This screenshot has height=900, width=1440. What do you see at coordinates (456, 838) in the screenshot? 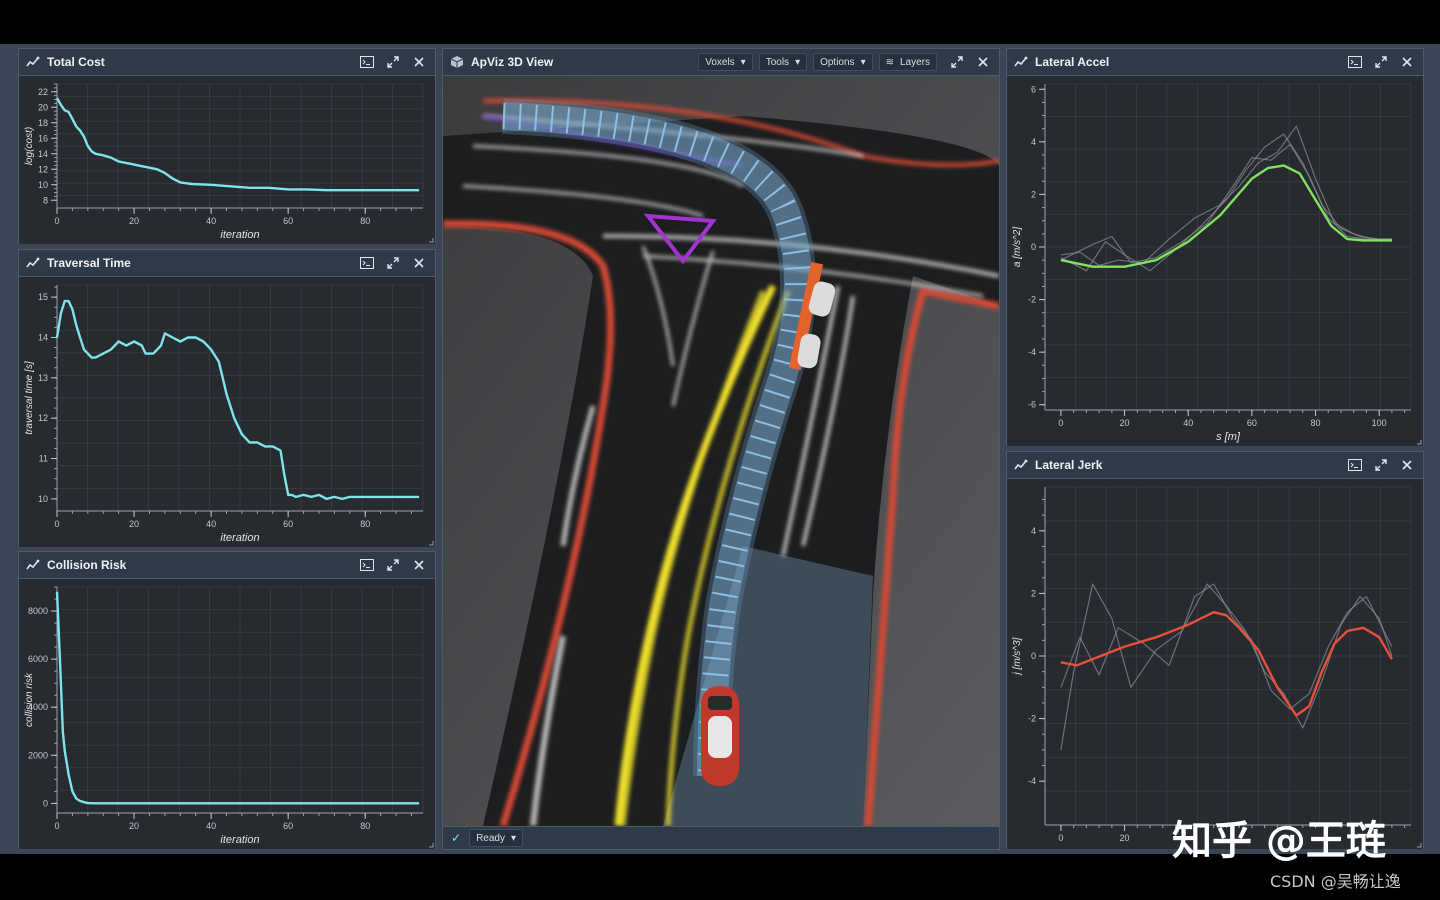
I see `check-icon: ✓` at bounding box center [456, 838].